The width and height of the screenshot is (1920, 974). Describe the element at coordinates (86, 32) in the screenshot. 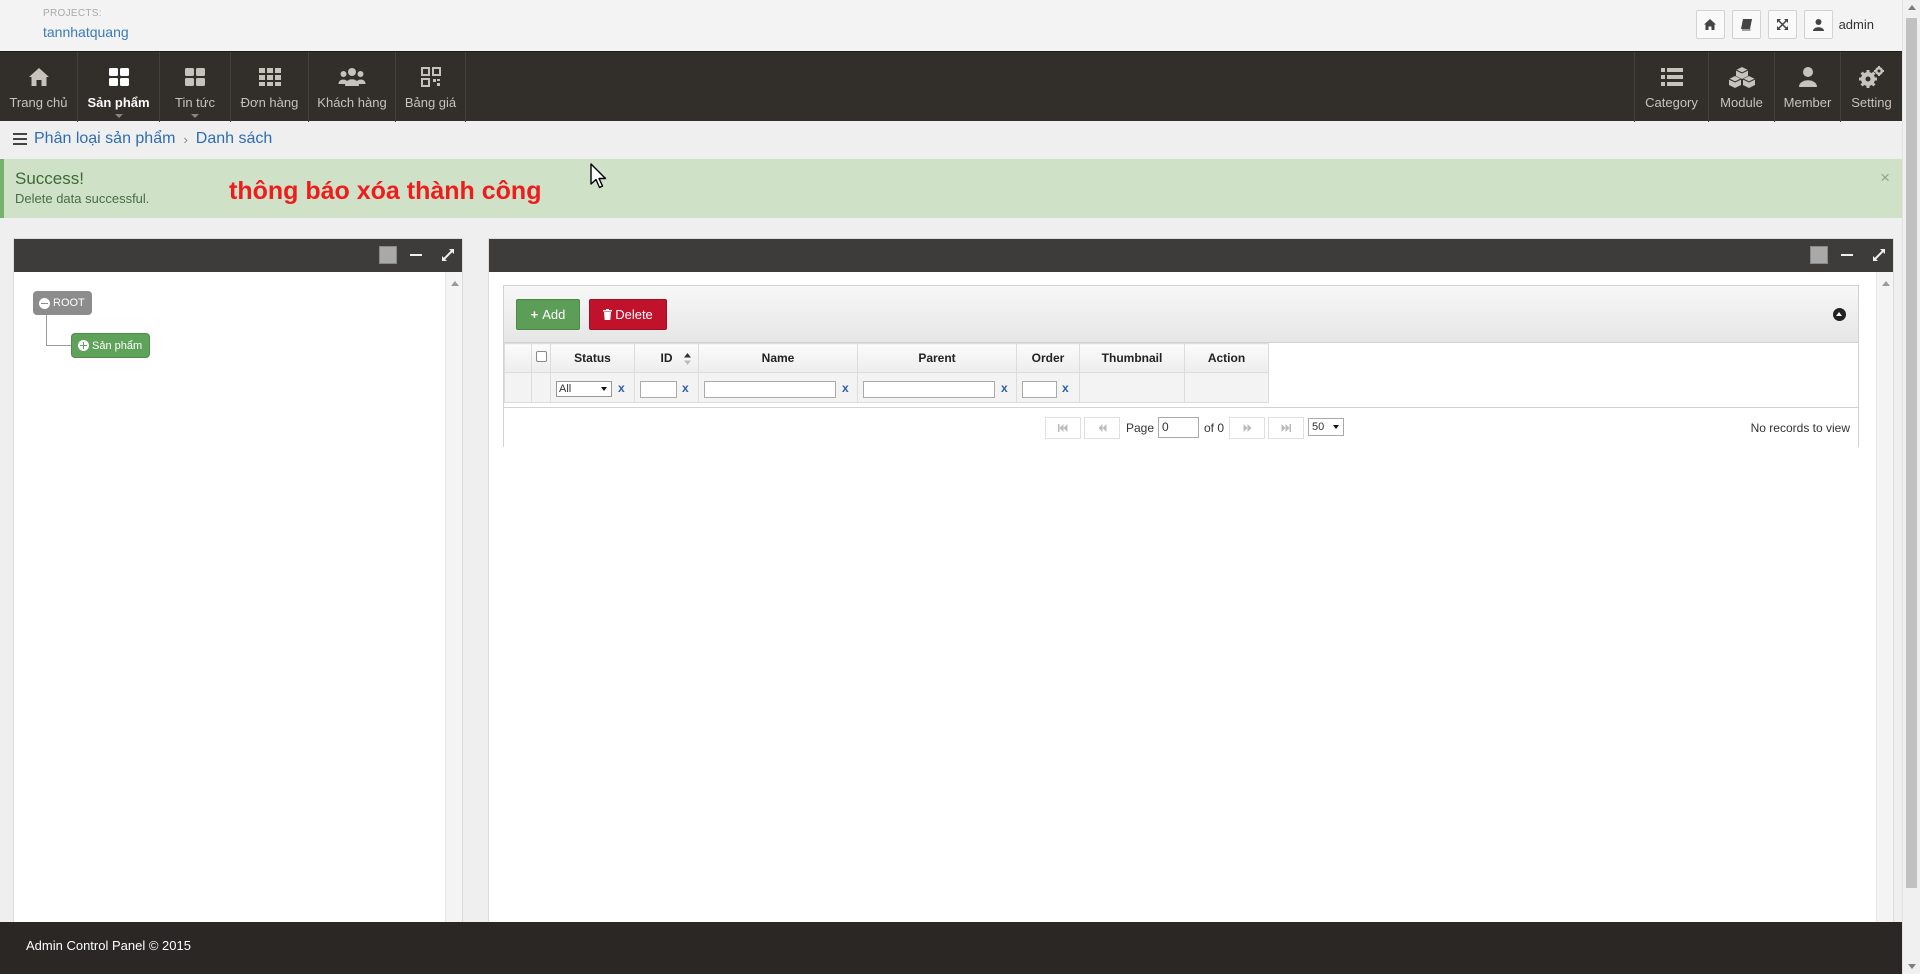

I see `project-link: tannhatquang` at that location.